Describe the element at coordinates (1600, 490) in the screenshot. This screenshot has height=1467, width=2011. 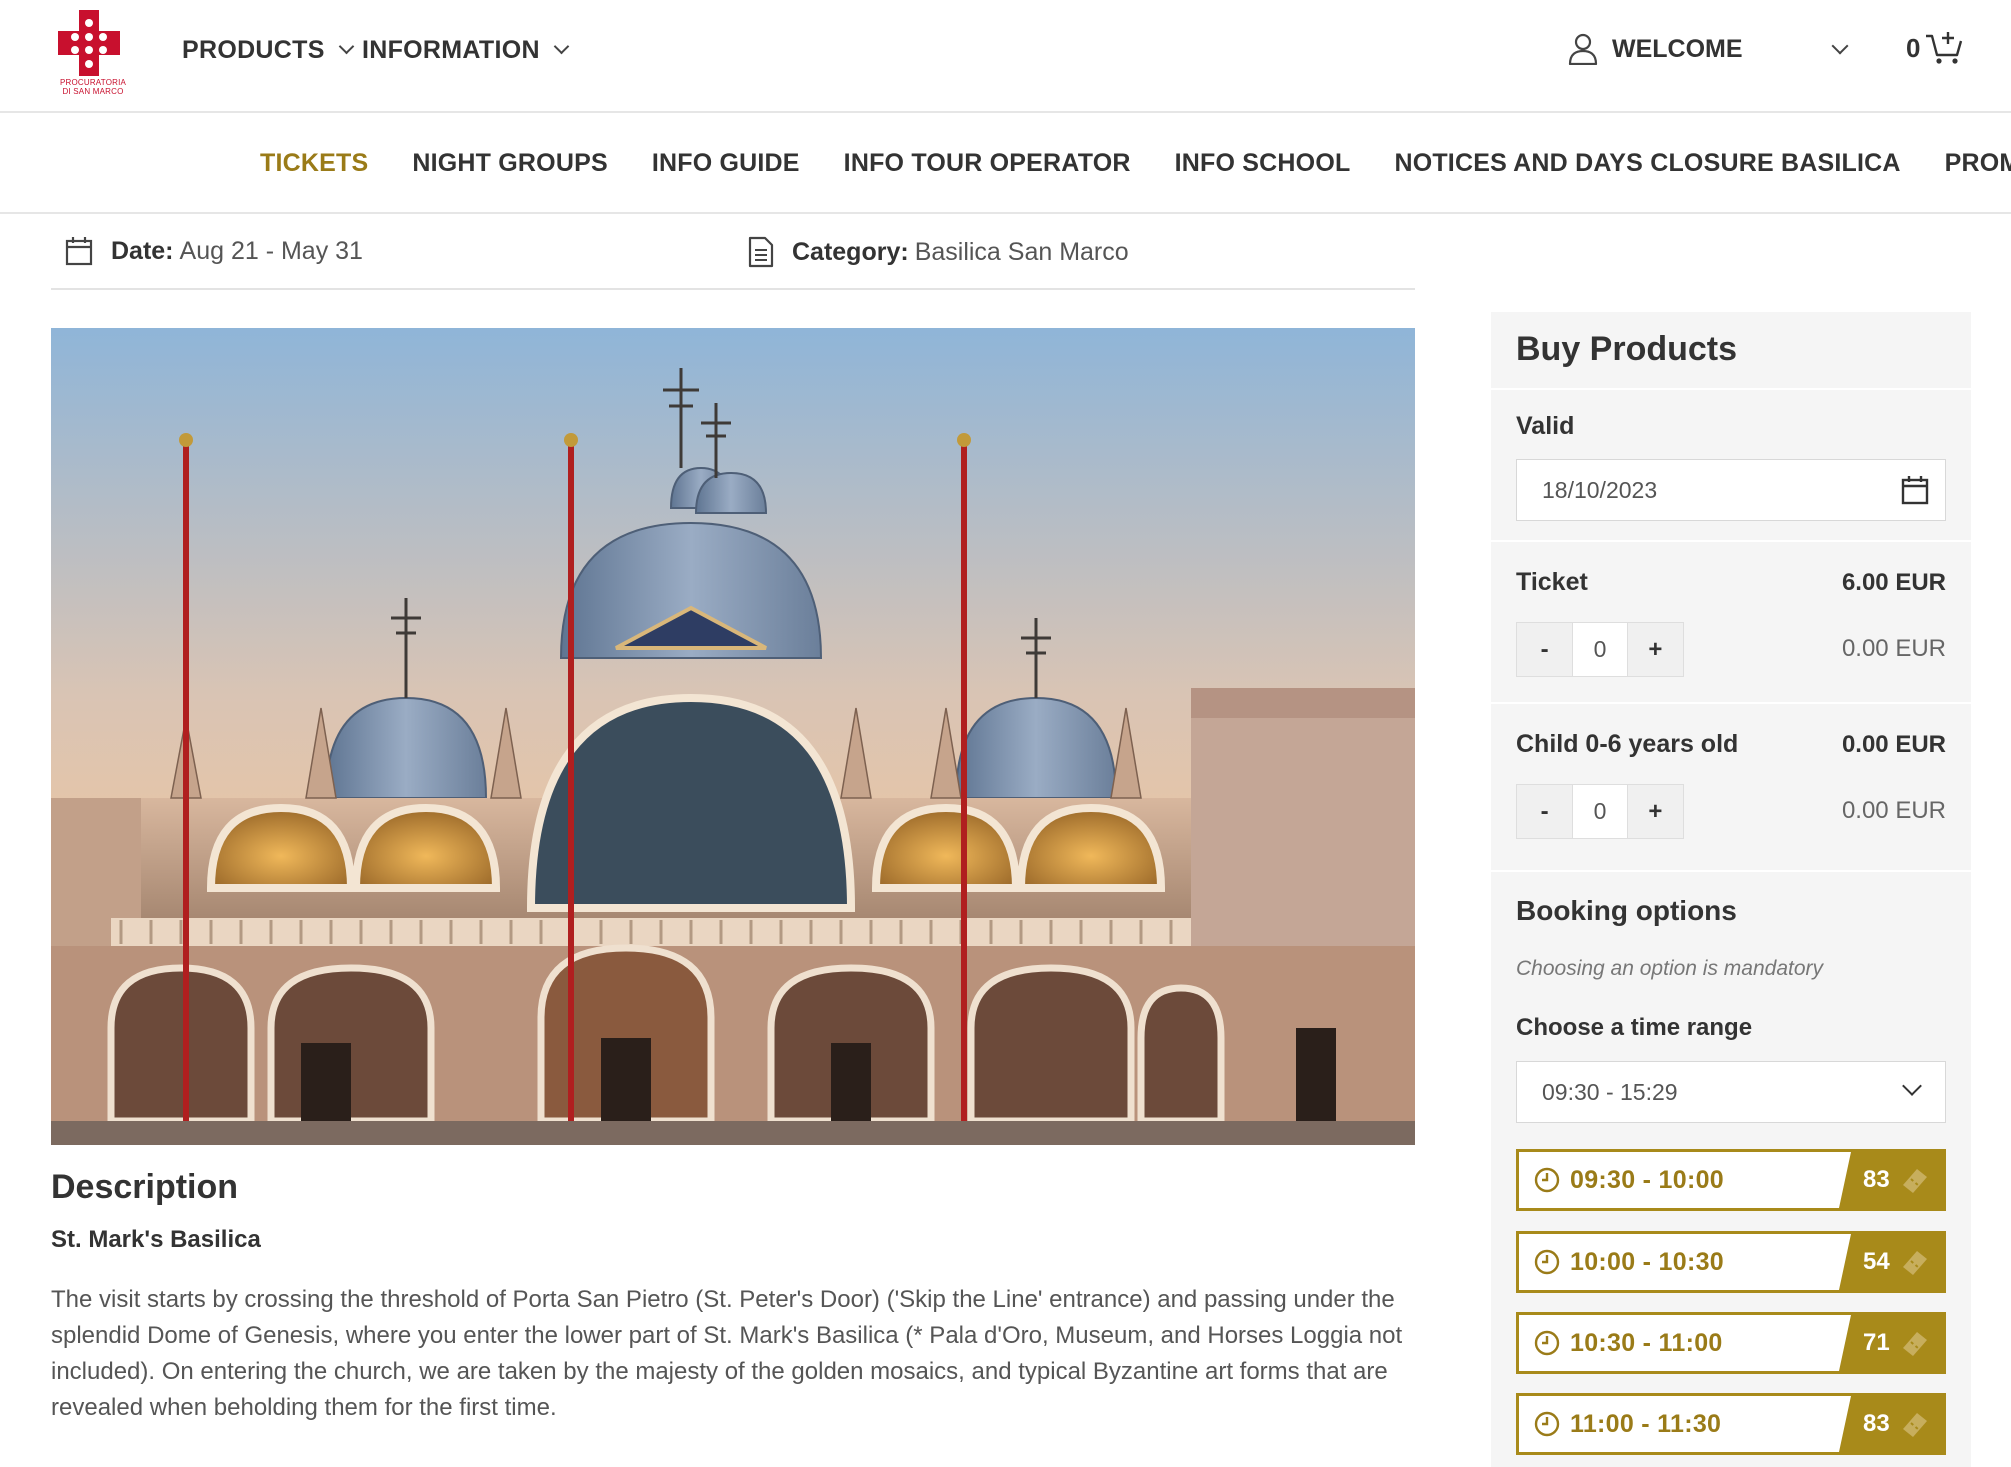
I see `valid-date-value: 18/10/2023` at that location.